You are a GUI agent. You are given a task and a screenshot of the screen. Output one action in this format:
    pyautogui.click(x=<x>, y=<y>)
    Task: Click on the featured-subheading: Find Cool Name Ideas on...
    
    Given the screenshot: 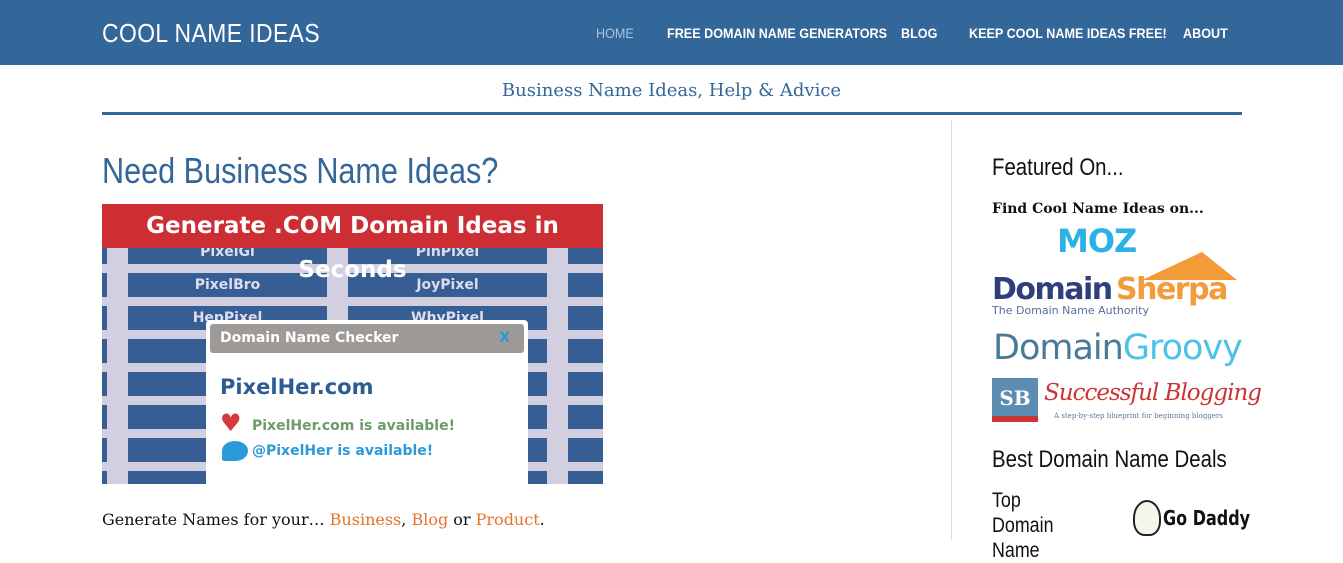 What is the action you would take?
    pyautogui.click(x=1098, y=209)
    